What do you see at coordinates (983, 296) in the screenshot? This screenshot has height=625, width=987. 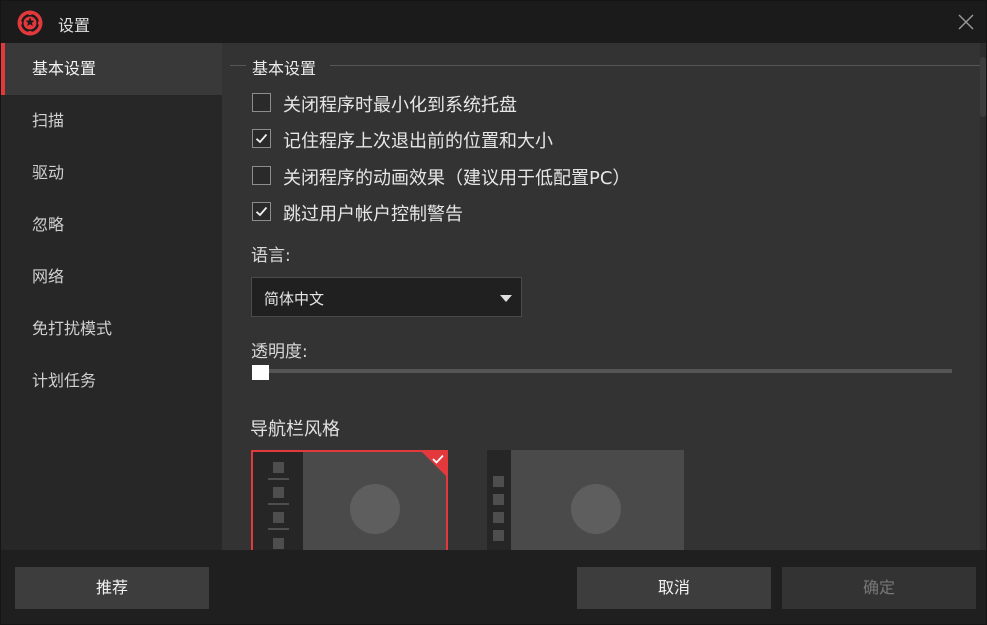 I see `content-scrollbar` at bounding box center [983, 296].